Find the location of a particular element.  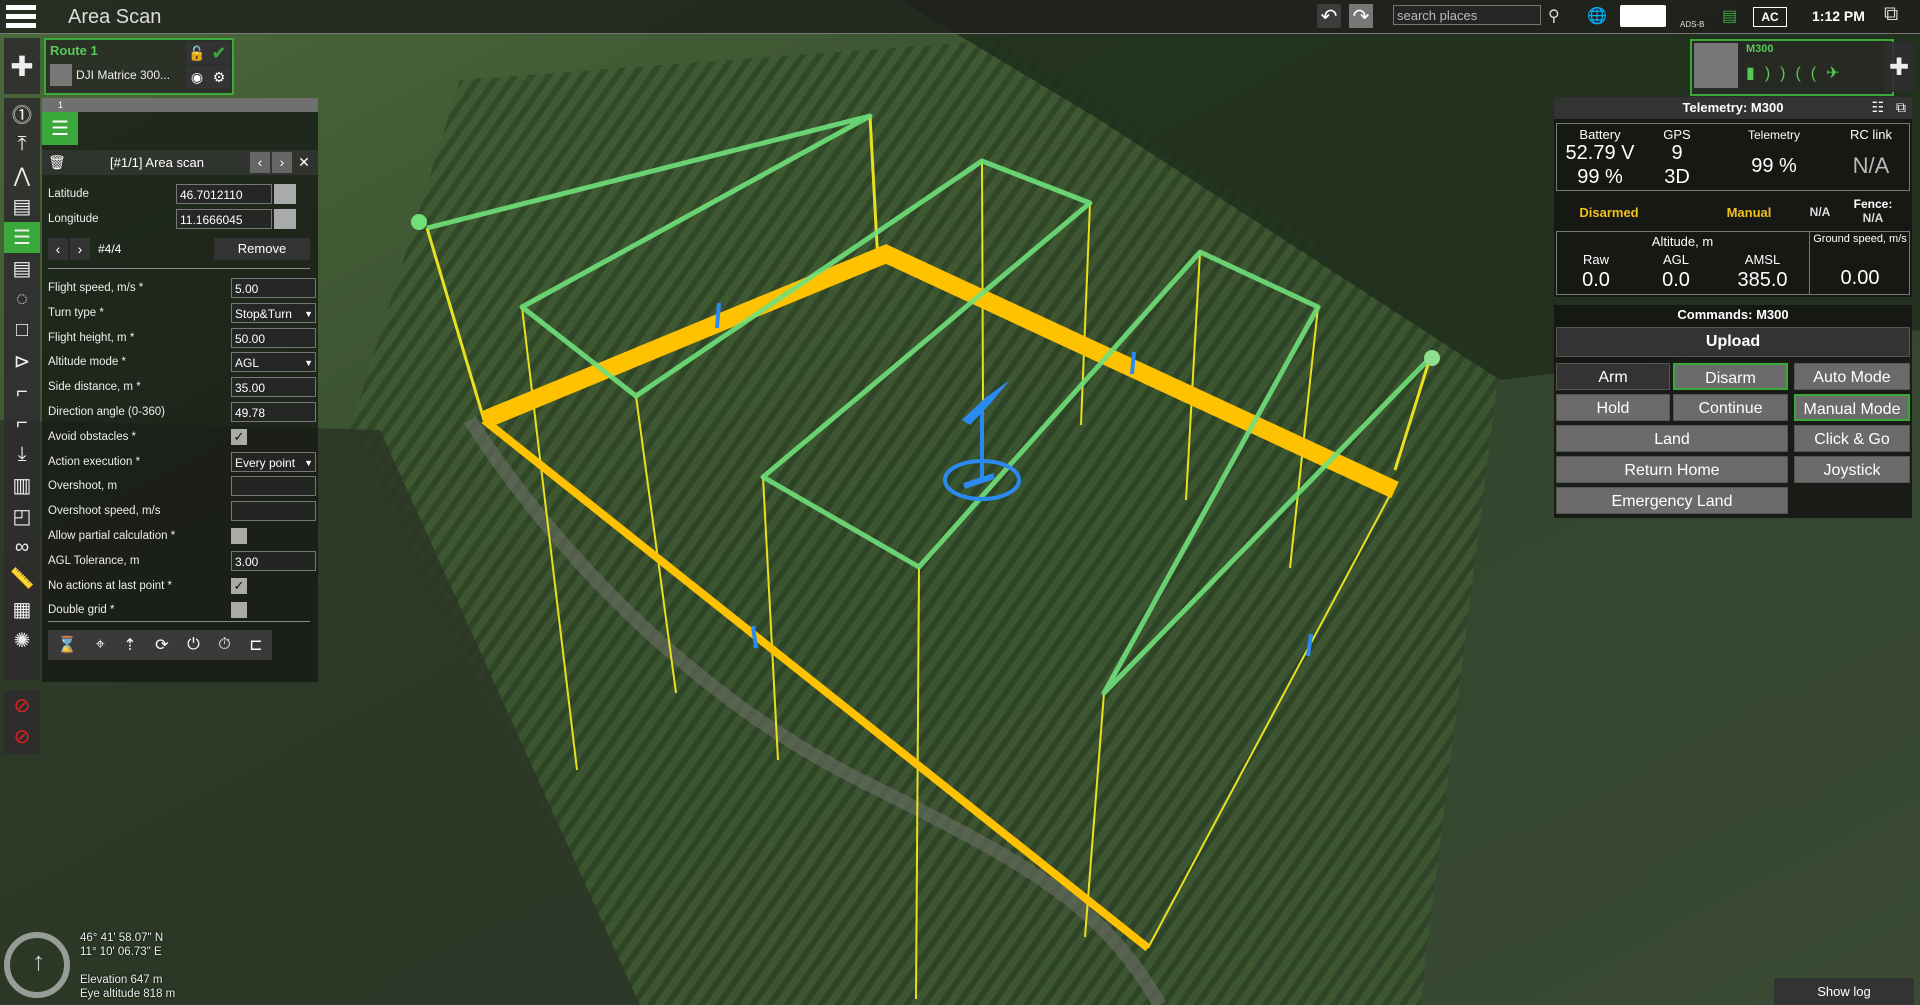

spiral-icon: ◰ is located at coordinates (22, 516).